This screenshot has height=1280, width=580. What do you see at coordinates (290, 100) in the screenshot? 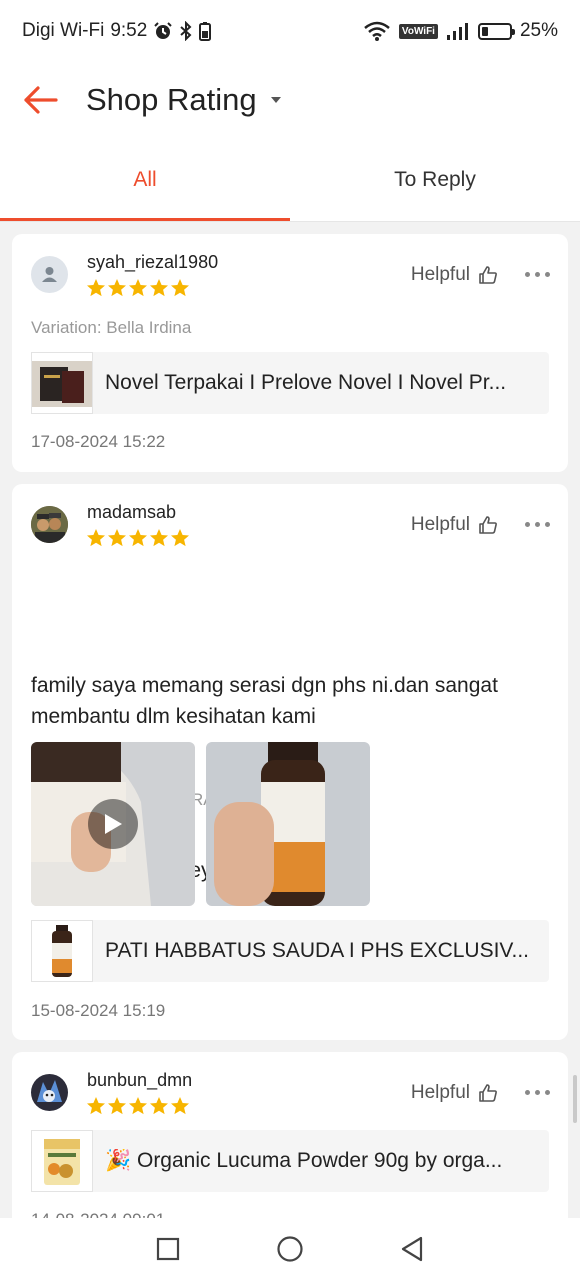
I see `header: Shop Rating` at bounding box center [290, 100].